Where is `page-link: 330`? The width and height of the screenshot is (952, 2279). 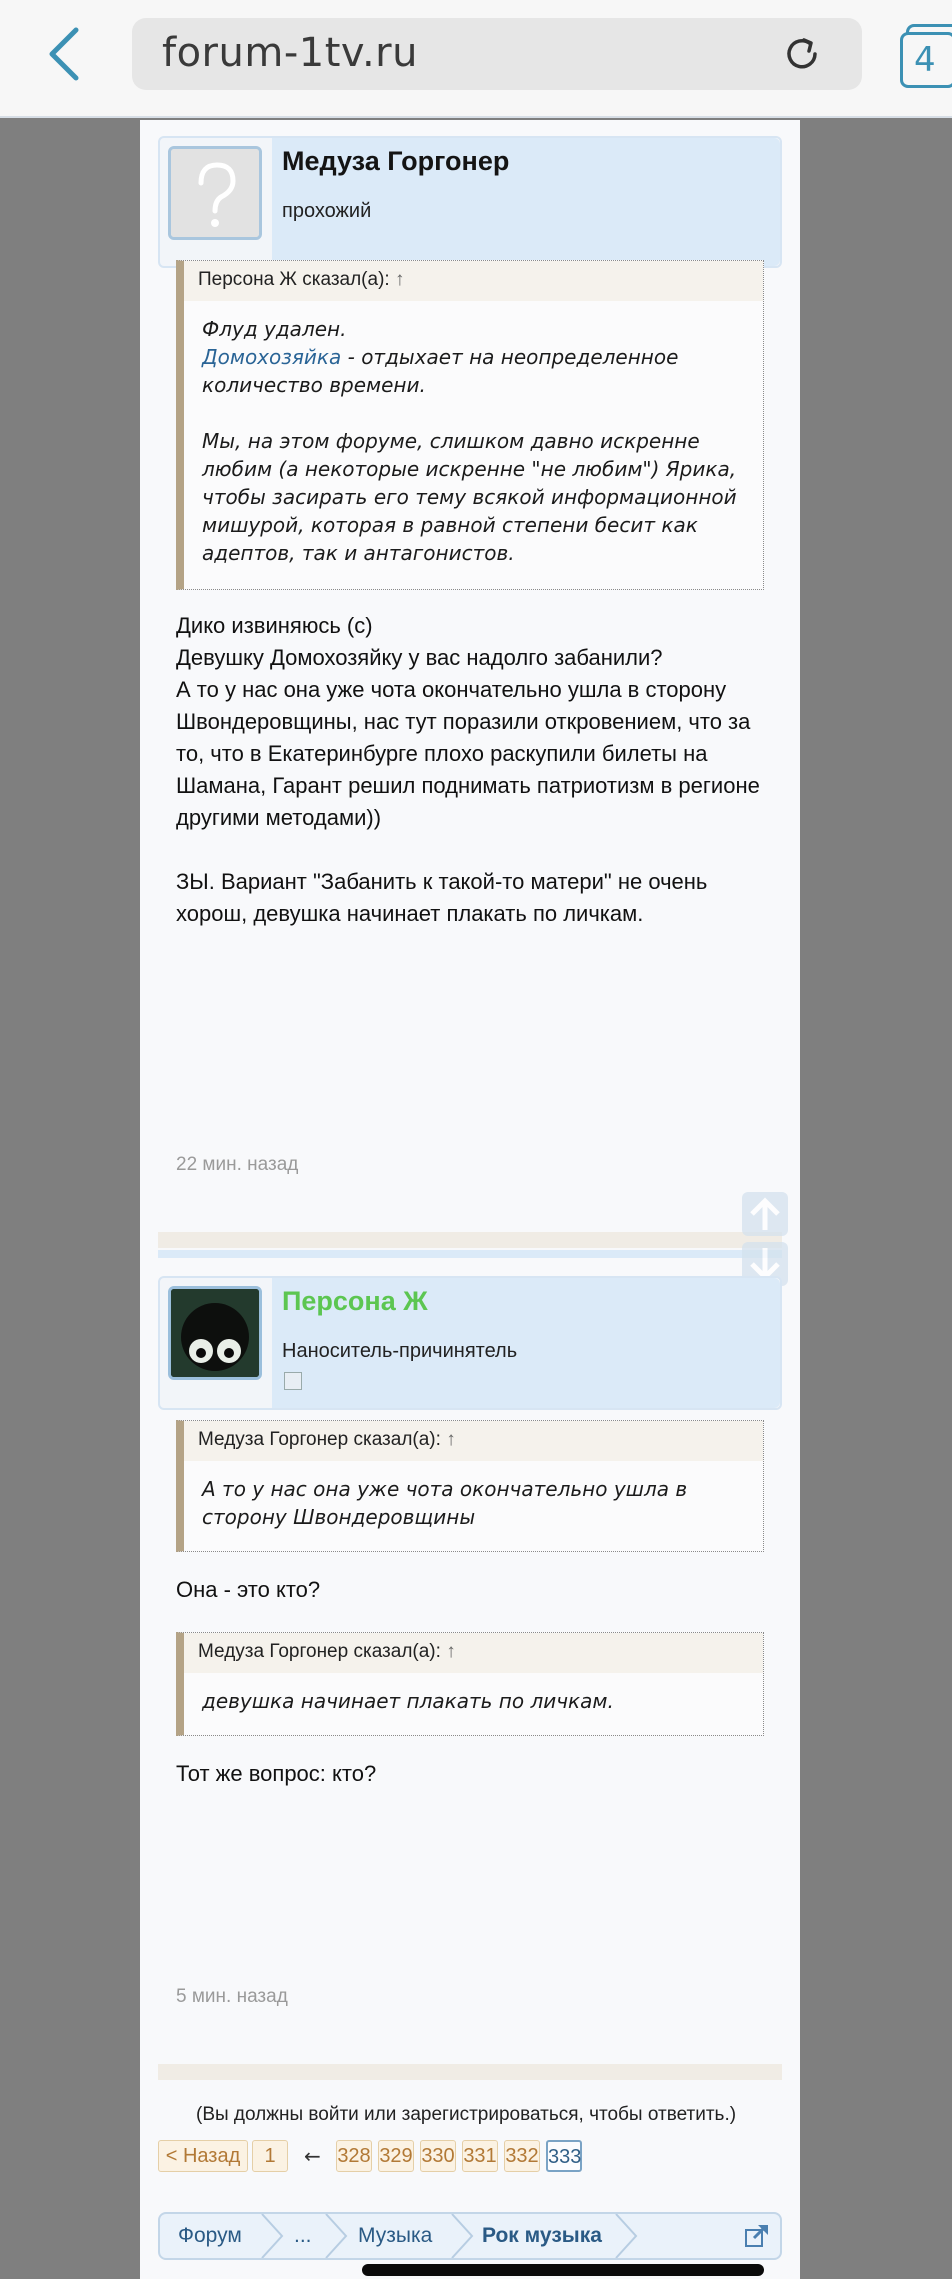
page-link: 330 is located at coordinates (438, 2156).